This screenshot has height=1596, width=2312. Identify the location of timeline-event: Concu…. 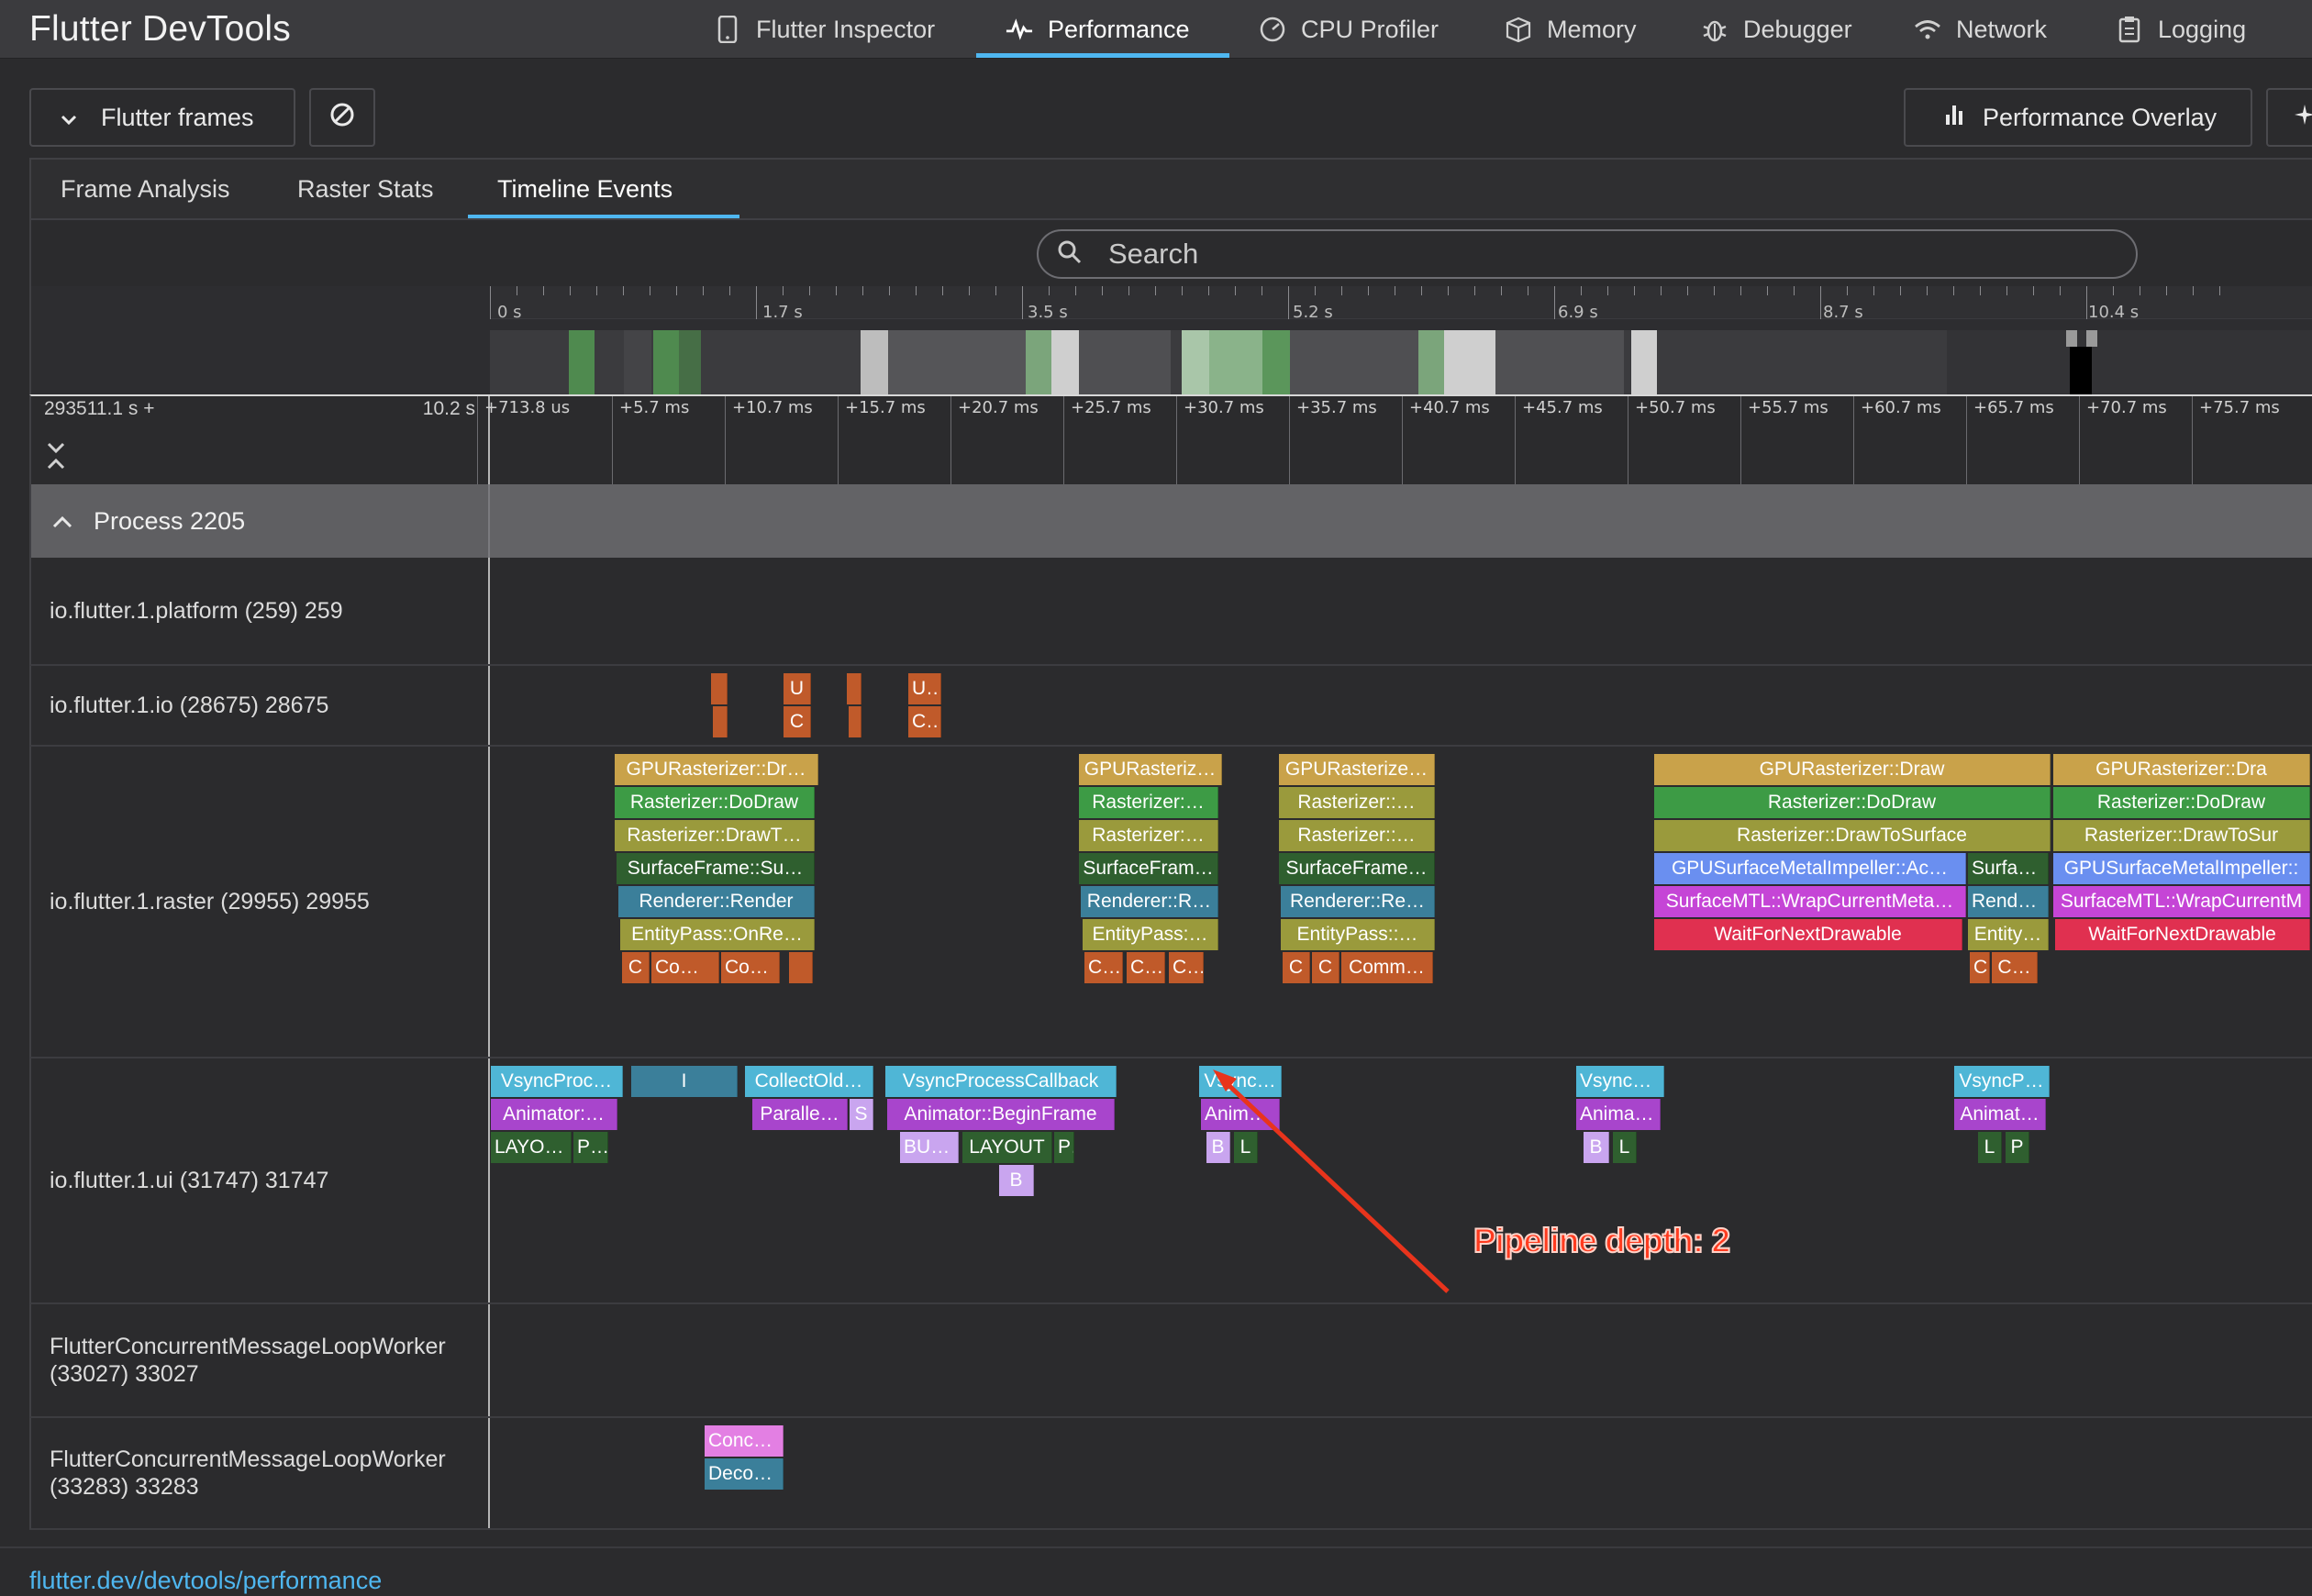
(744, 1441).